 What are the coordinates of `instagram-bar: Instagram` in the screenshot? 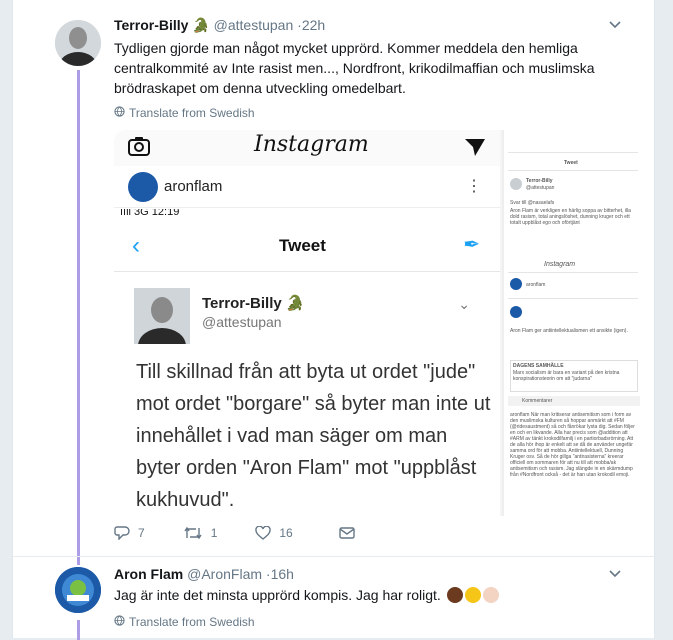 It's located at (307, 148).